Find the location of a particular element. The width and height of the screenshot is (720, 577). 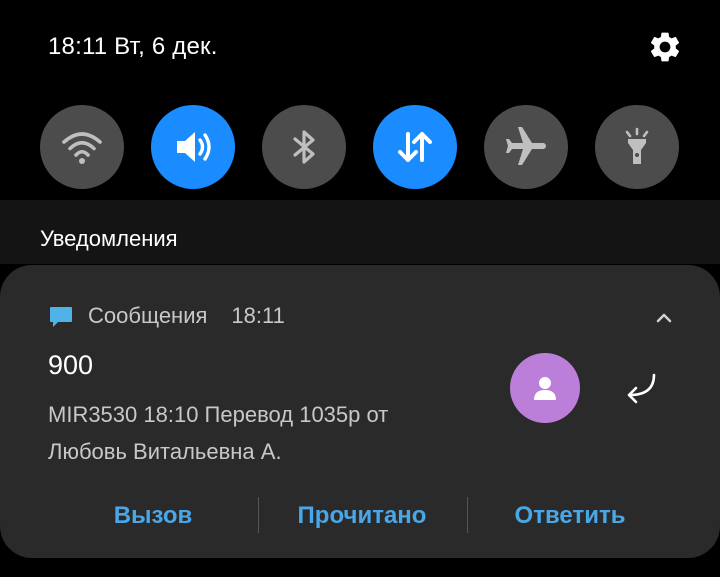

message-line-2: Любовь Витальевна А. is located at coordinates (165, 451).